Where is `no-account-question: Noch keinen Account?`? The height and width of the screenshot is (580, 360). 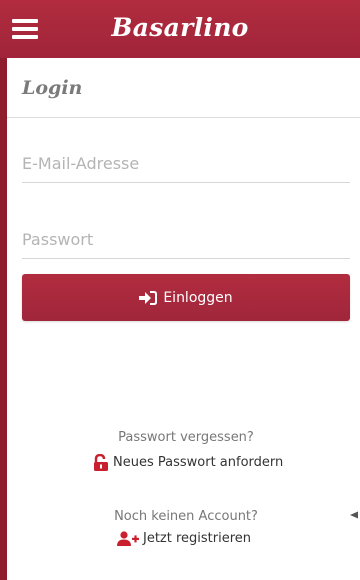 no-account-question: Noch keinen Account? is located at coordinates (186, 516).